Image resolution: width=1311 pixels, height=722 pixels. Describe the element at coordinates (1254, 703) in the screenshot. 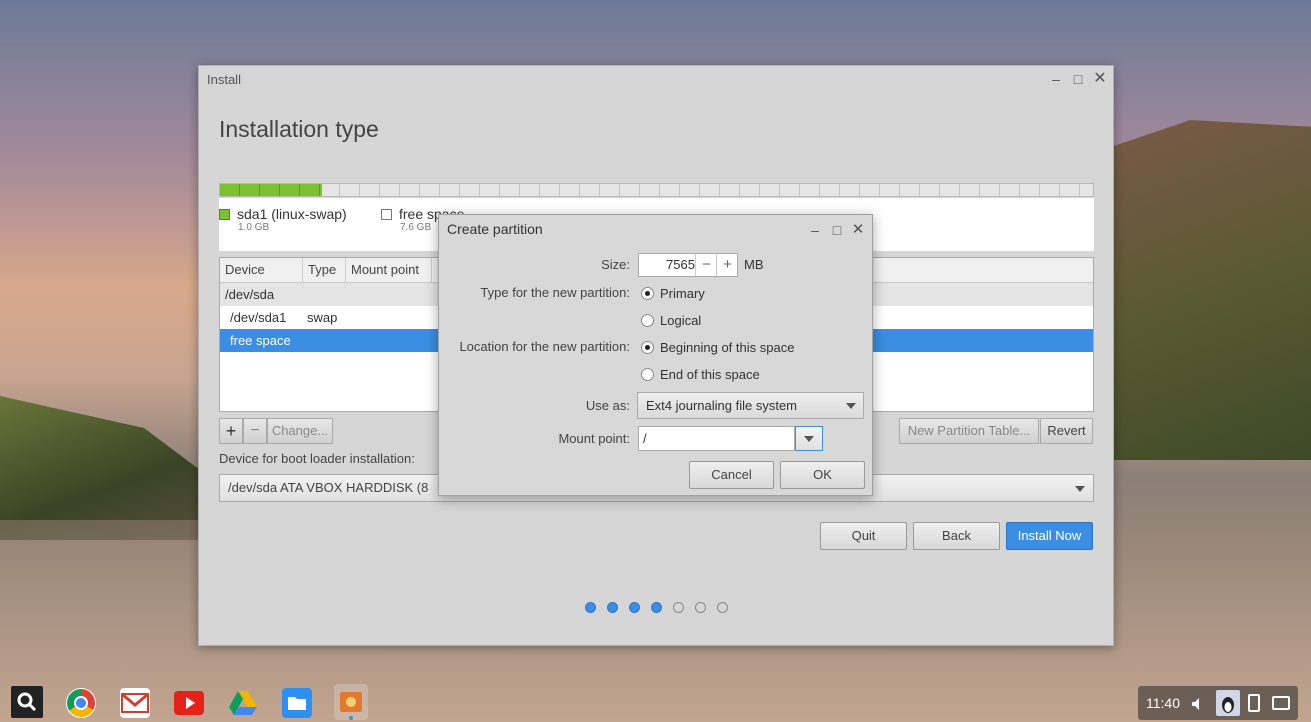

I see `battery-icon` at that location.